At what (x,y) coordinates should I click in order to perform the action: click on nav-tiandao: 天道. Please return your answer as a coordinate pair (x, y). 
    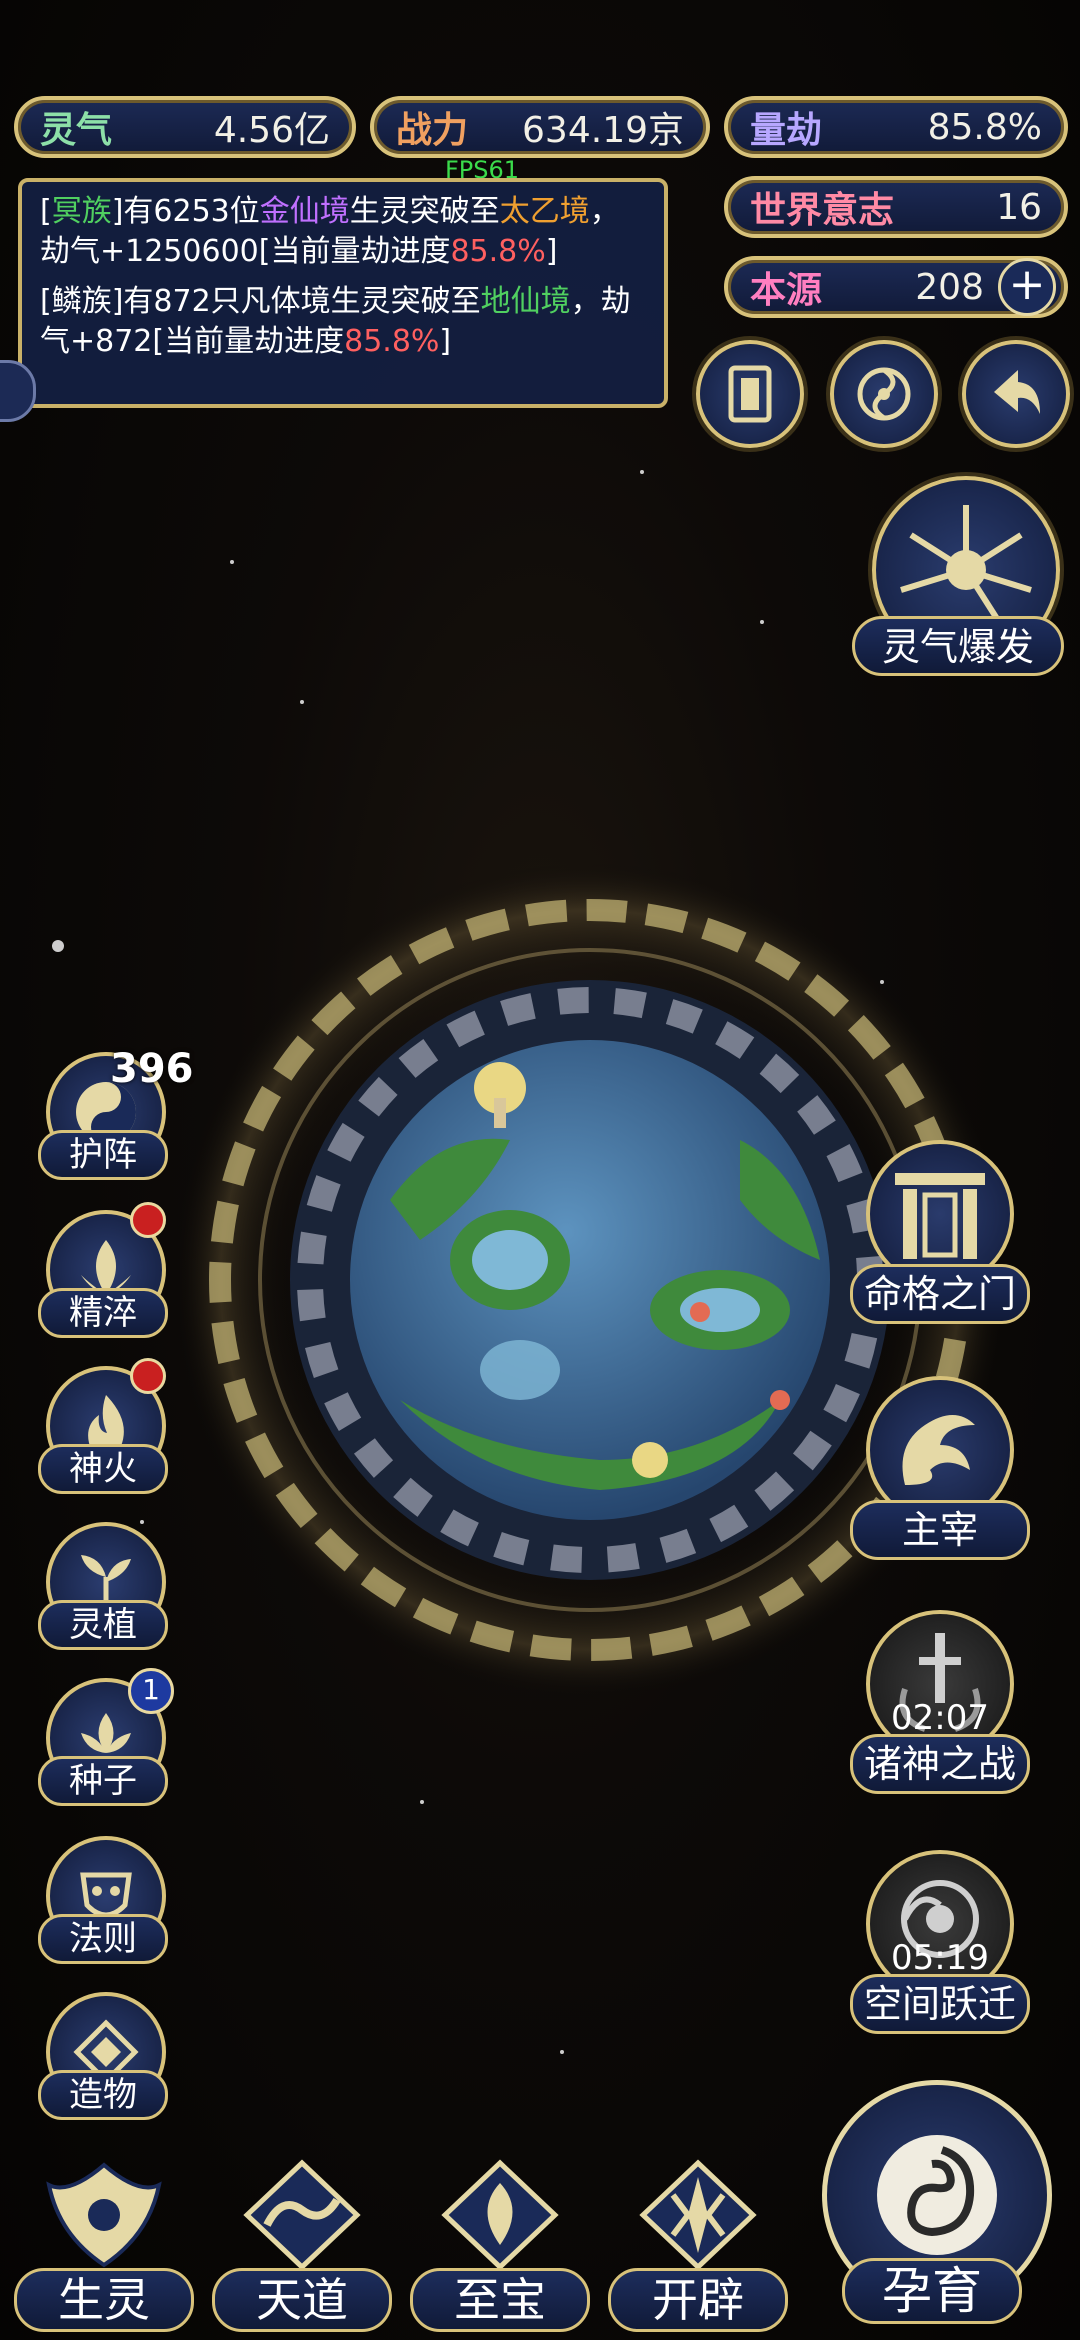
    Looking at the image, I should click on (302, 2245).